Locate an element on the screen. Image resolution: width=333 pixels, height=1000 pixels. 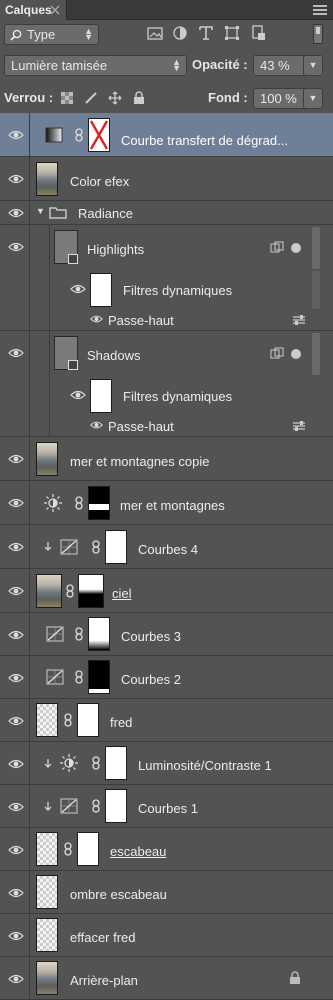
smartobject-filter-icon is located at coordinates (259, 33).